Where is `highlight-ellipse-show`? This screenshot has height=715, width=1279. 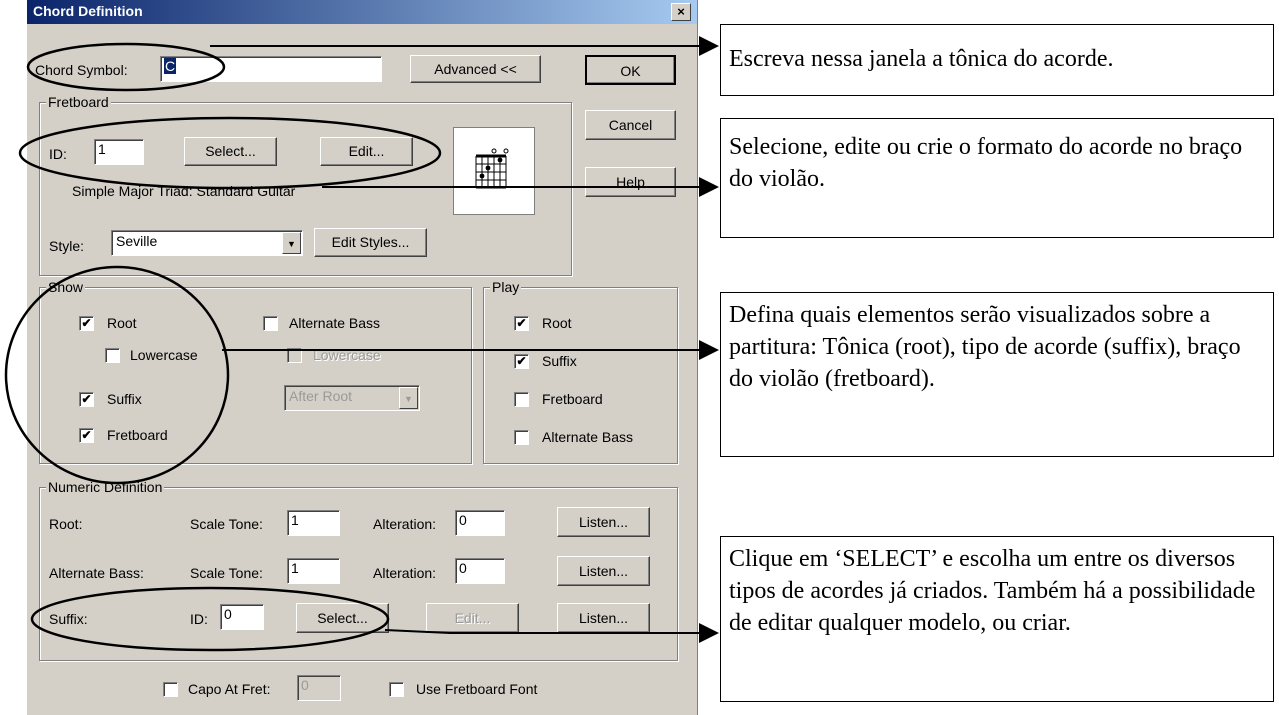 highlight-ellipse-show is located at coordinates (117, 375).